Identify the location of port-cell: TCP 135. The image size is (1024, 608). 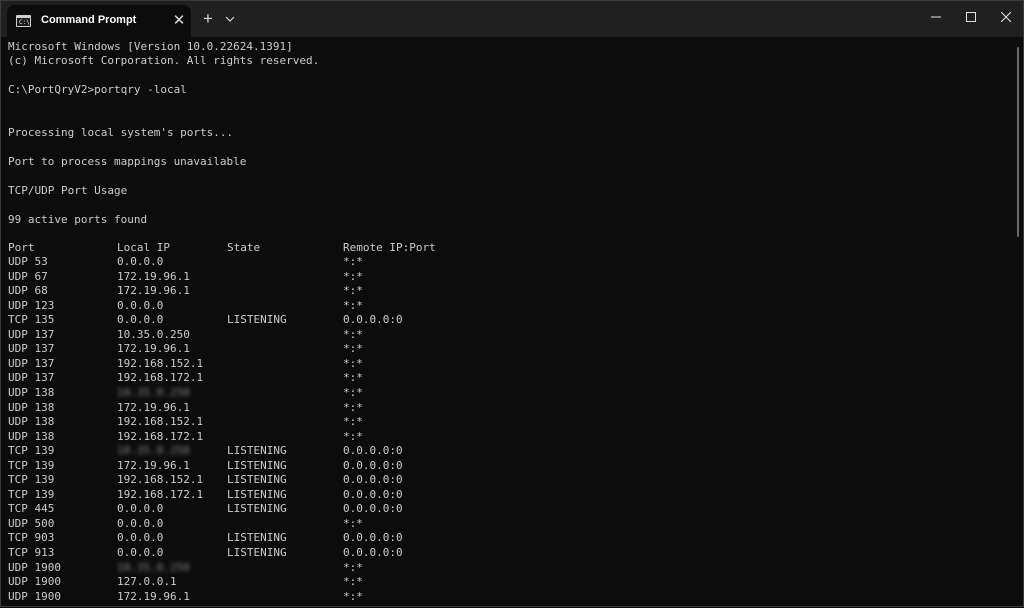
(31, 320).